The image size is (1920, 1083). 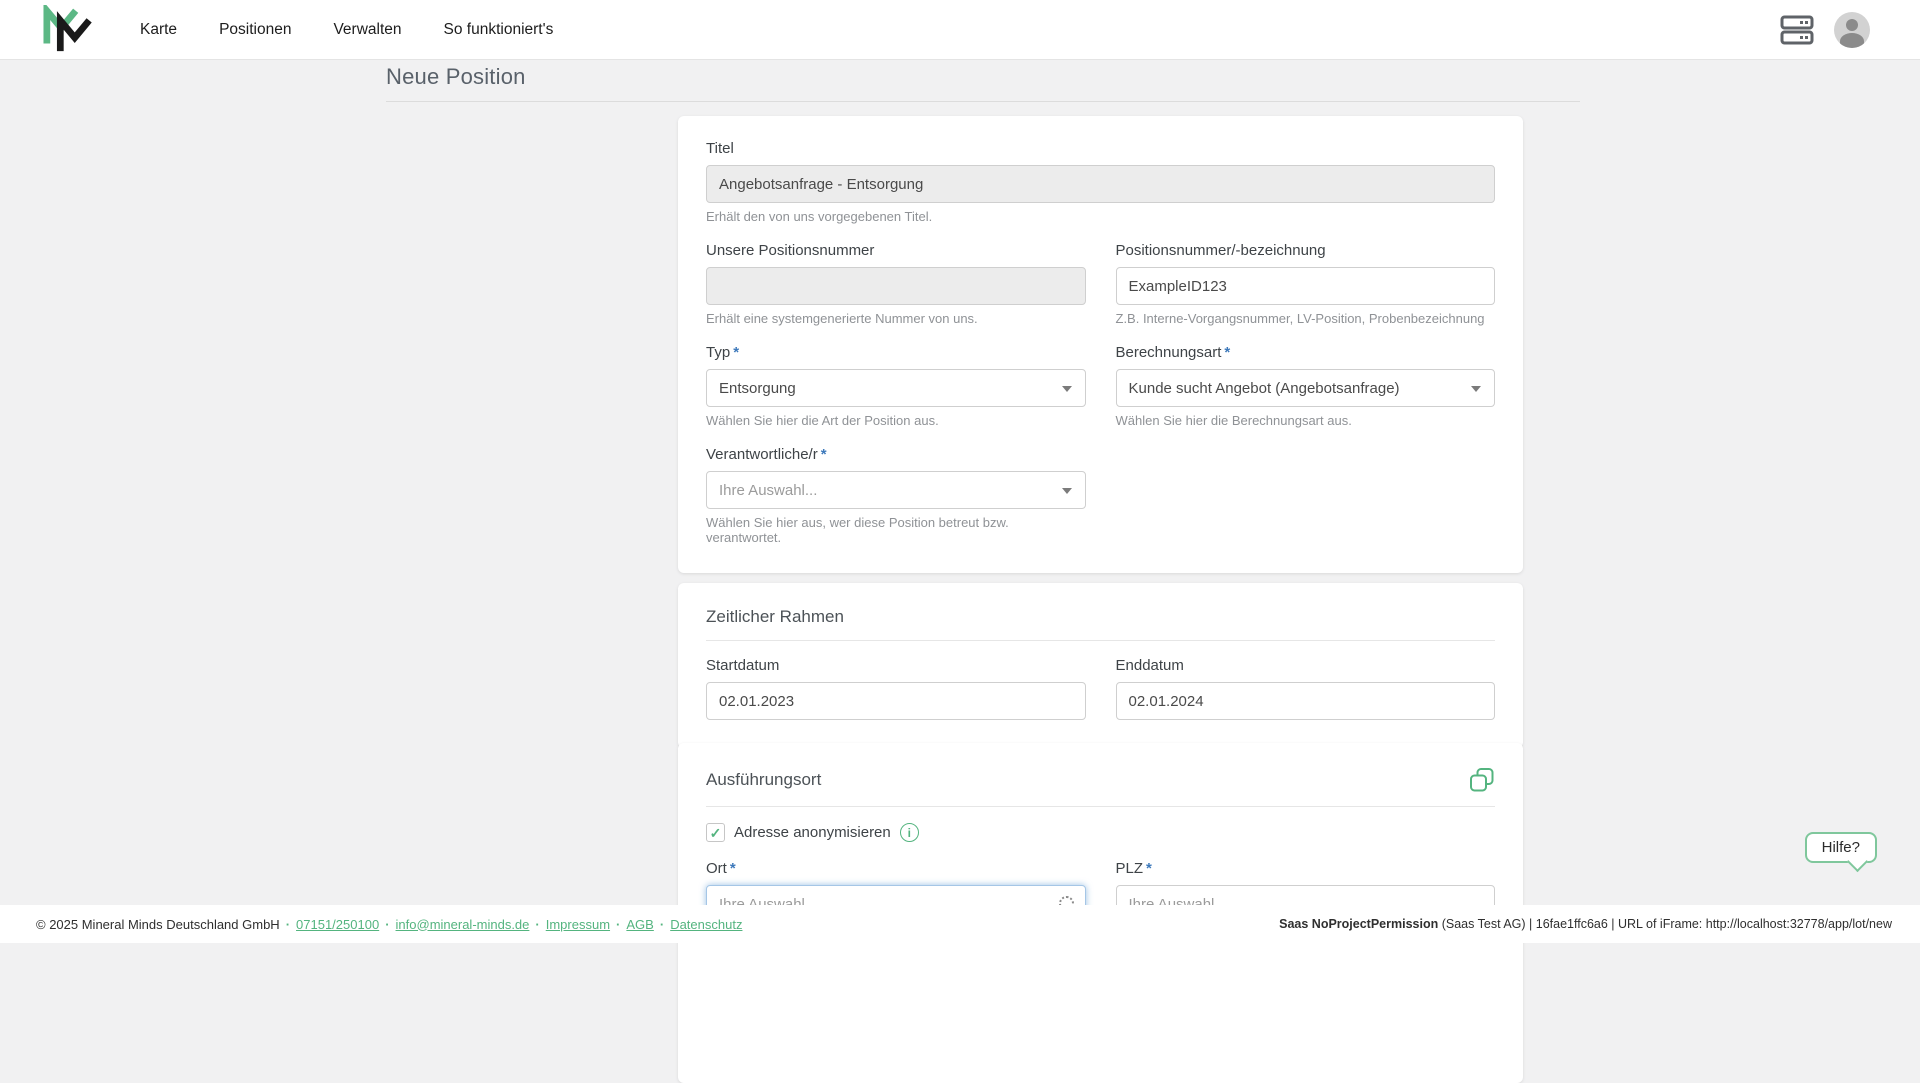 I want to click on enddatum-input, so click(x=1305, y=701).